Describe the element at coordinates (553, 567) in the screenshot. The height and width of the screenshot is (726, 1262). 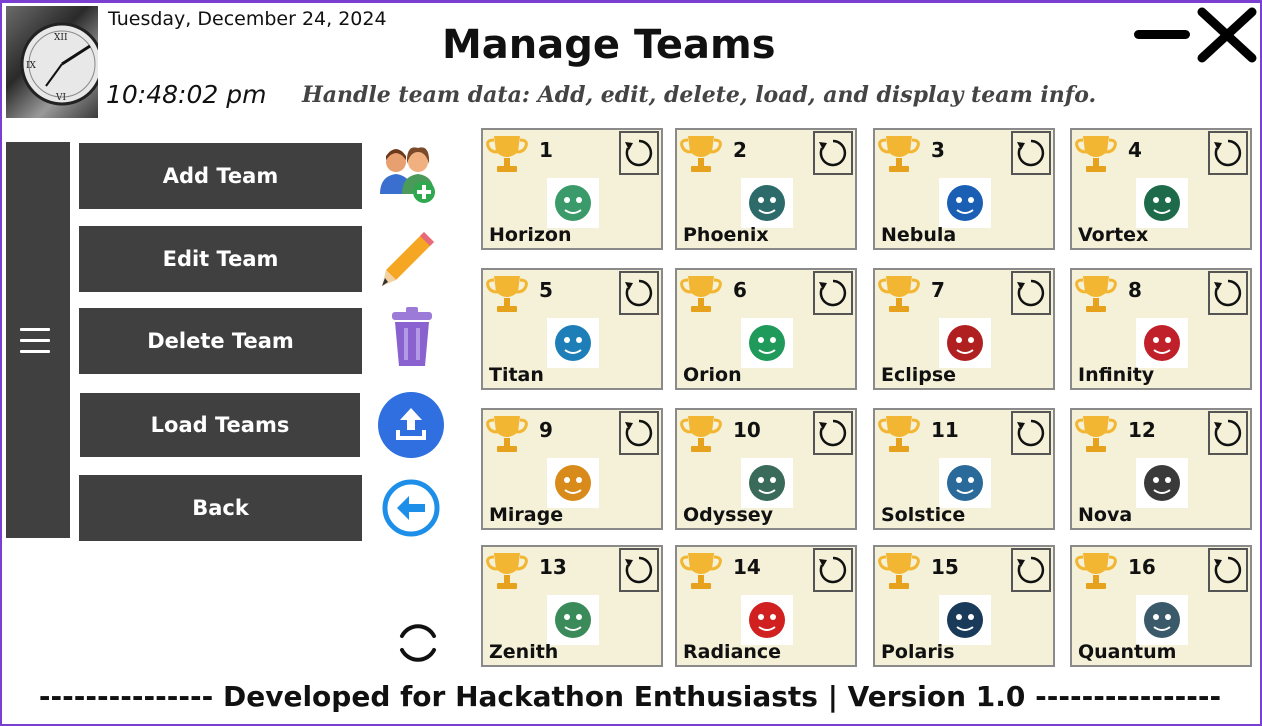
I see `team-number: 13` at that location.